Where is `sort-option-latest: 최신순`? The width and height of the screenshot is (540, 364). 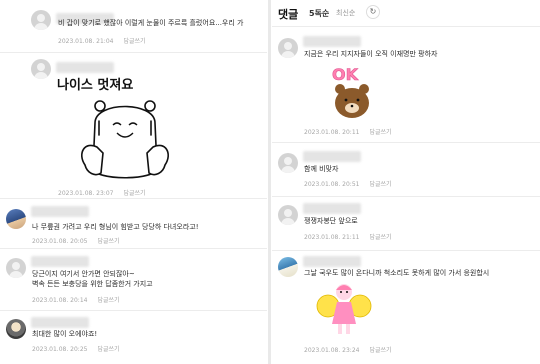
sort-option-latest: 최신순 is located at coordinates (345, 13).